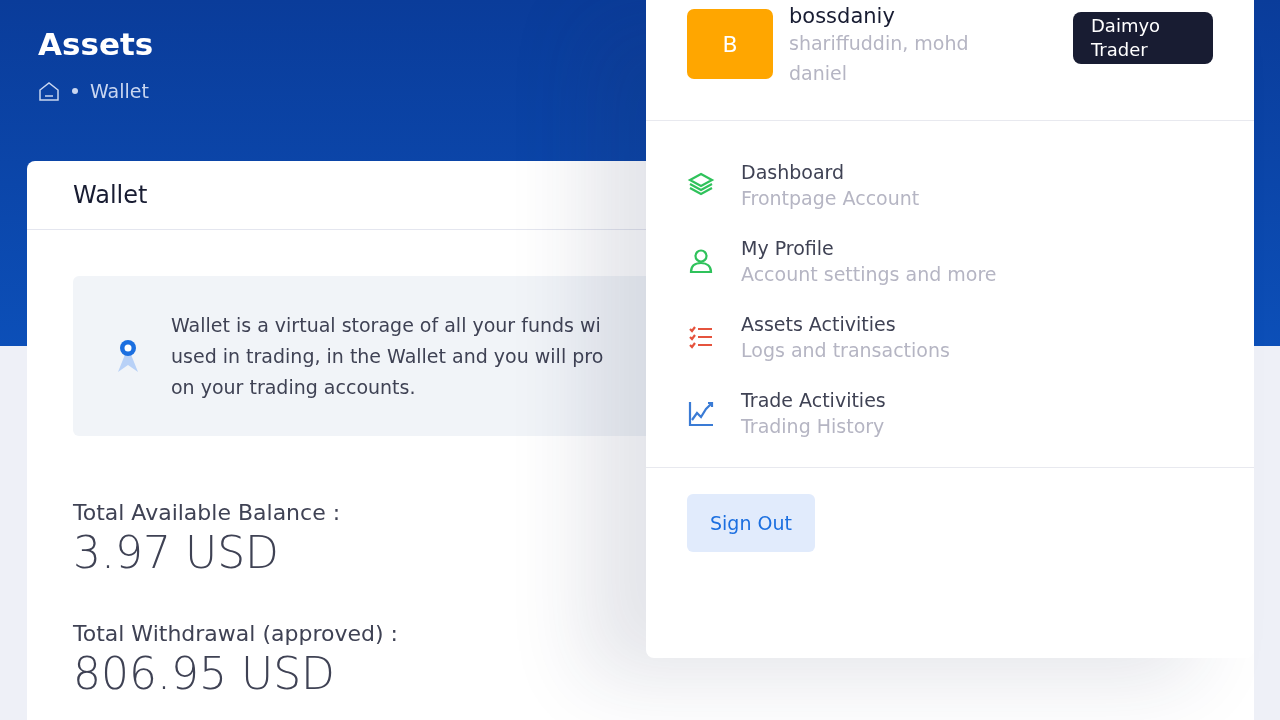  I want to click on menu-item-title: Dashboard, so click(830, 172).